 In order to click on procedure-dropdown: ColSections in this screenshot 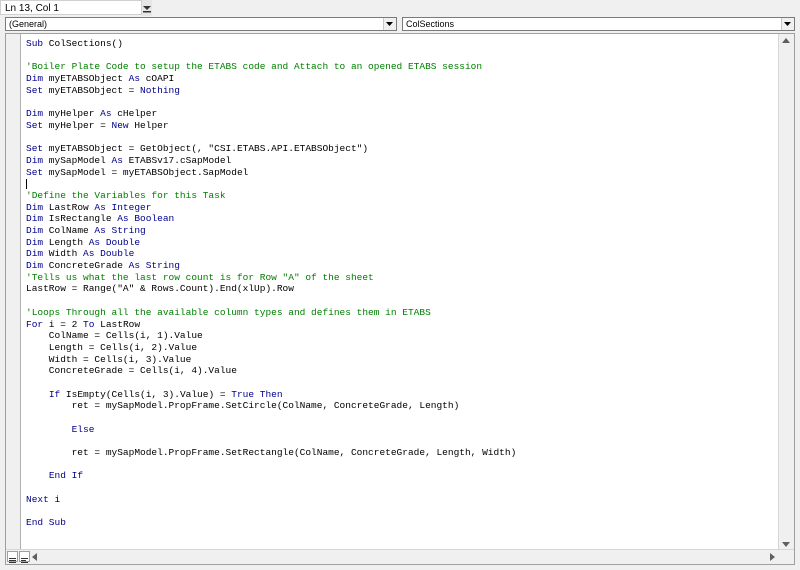, I will do `click(598, 24)`.